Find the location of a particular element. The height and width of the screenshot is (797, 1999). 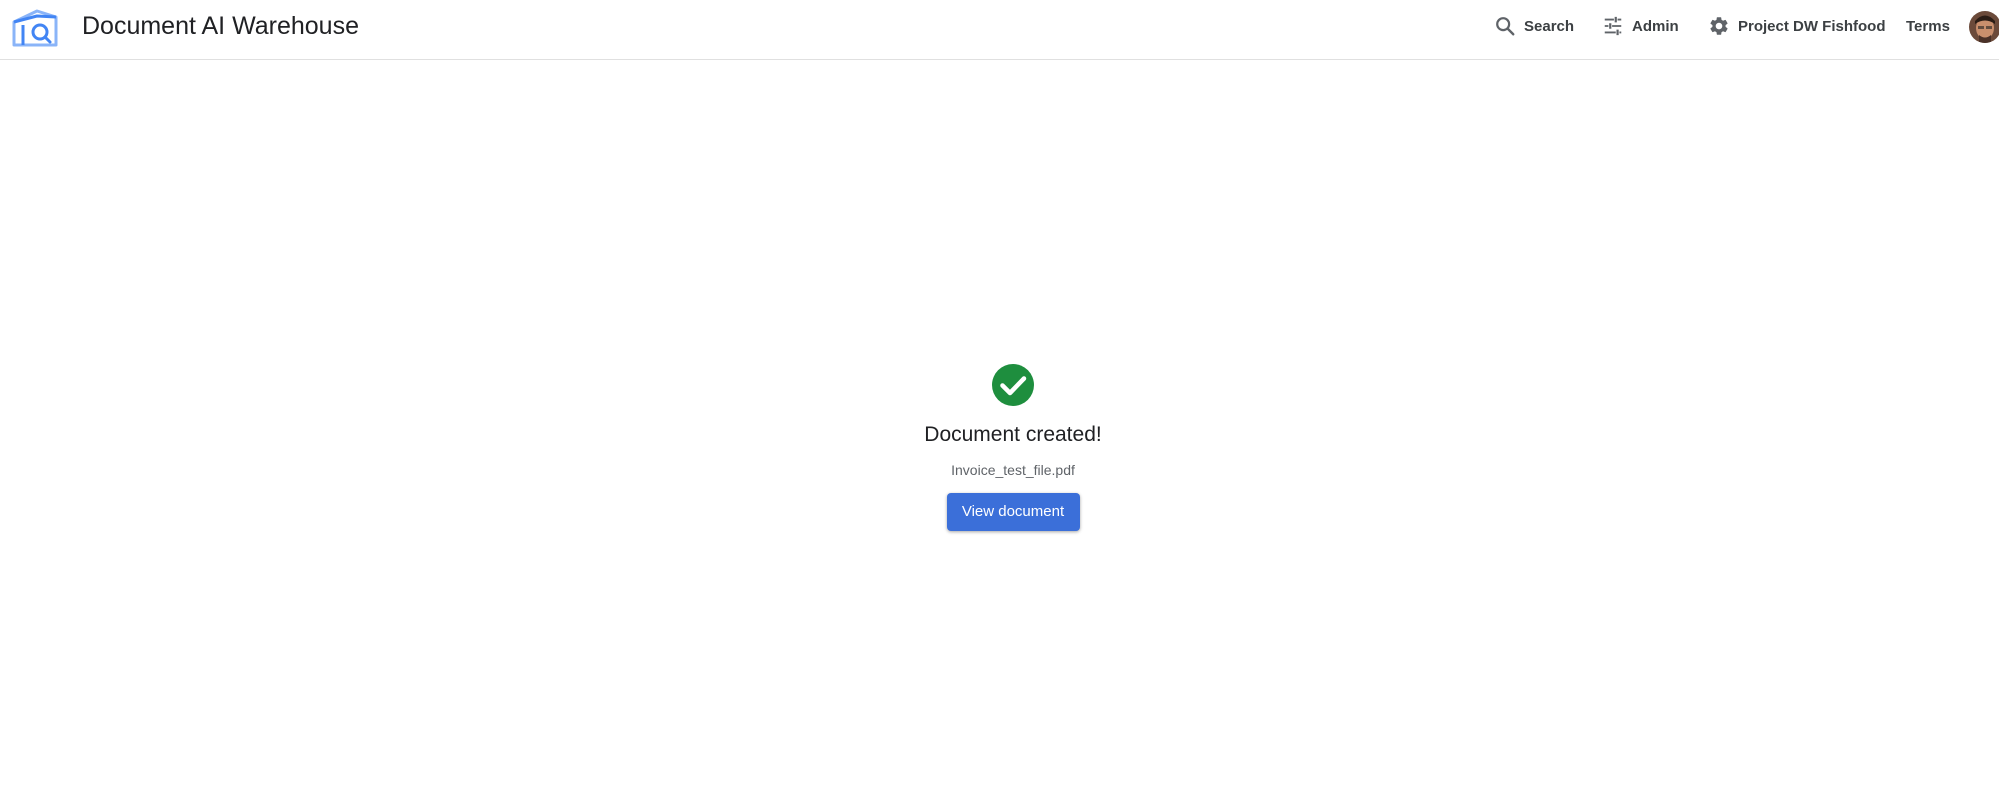

avatar-image is located at coordinates (1984, 27).